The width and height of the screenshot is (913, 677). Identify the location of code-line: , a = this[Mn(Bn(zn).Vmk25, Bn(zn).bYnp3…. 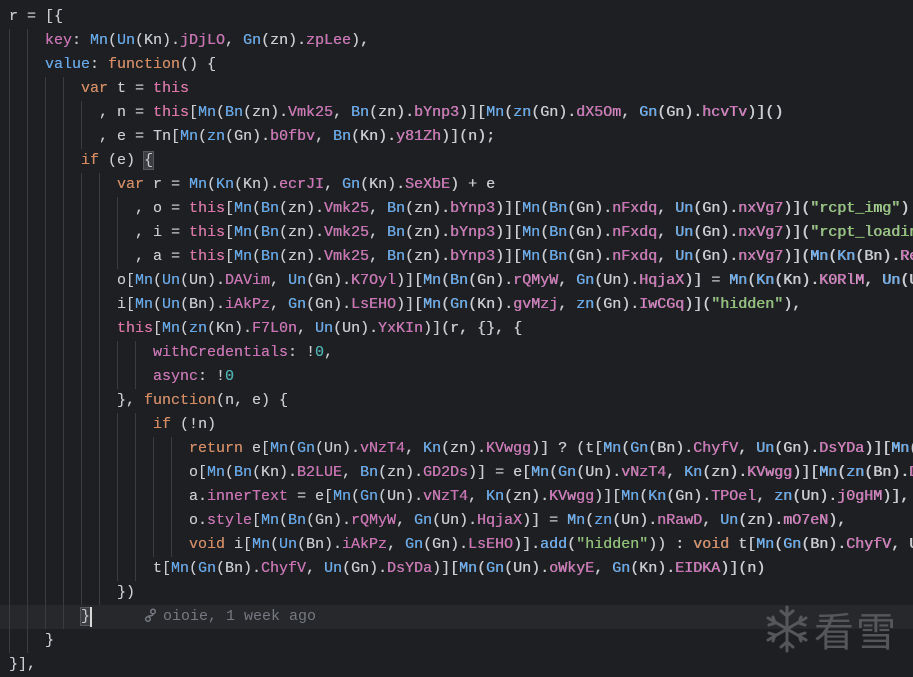
(456, 257).